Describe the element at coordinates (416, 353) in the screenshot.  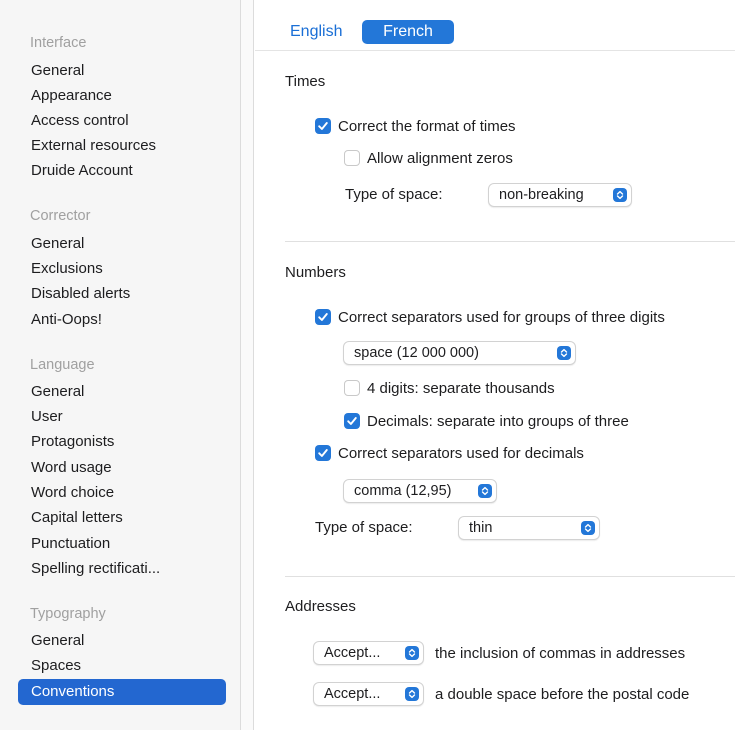
I see `popup-value: space (12 000 000)` at that location.